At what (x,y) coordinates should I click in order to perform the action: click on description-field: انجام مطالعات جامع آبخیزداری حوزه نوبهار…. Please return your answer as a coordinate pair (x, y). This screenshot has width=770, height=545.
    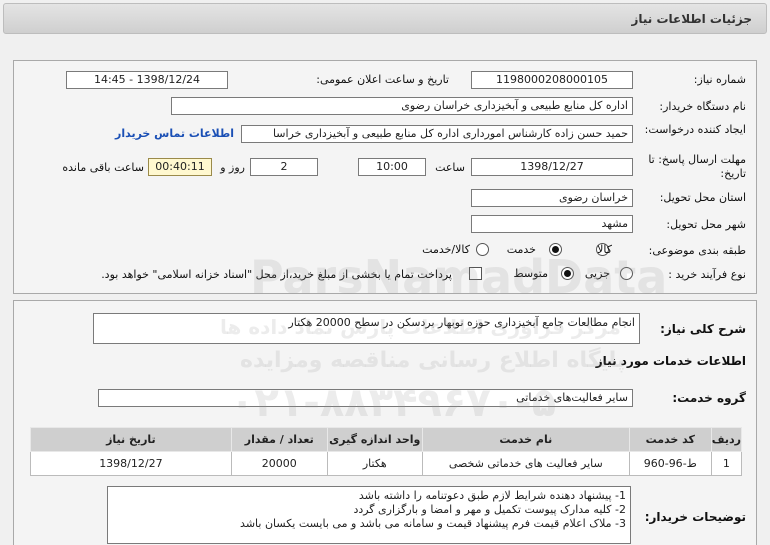
    Looking at the image, I should click on (366, 328).